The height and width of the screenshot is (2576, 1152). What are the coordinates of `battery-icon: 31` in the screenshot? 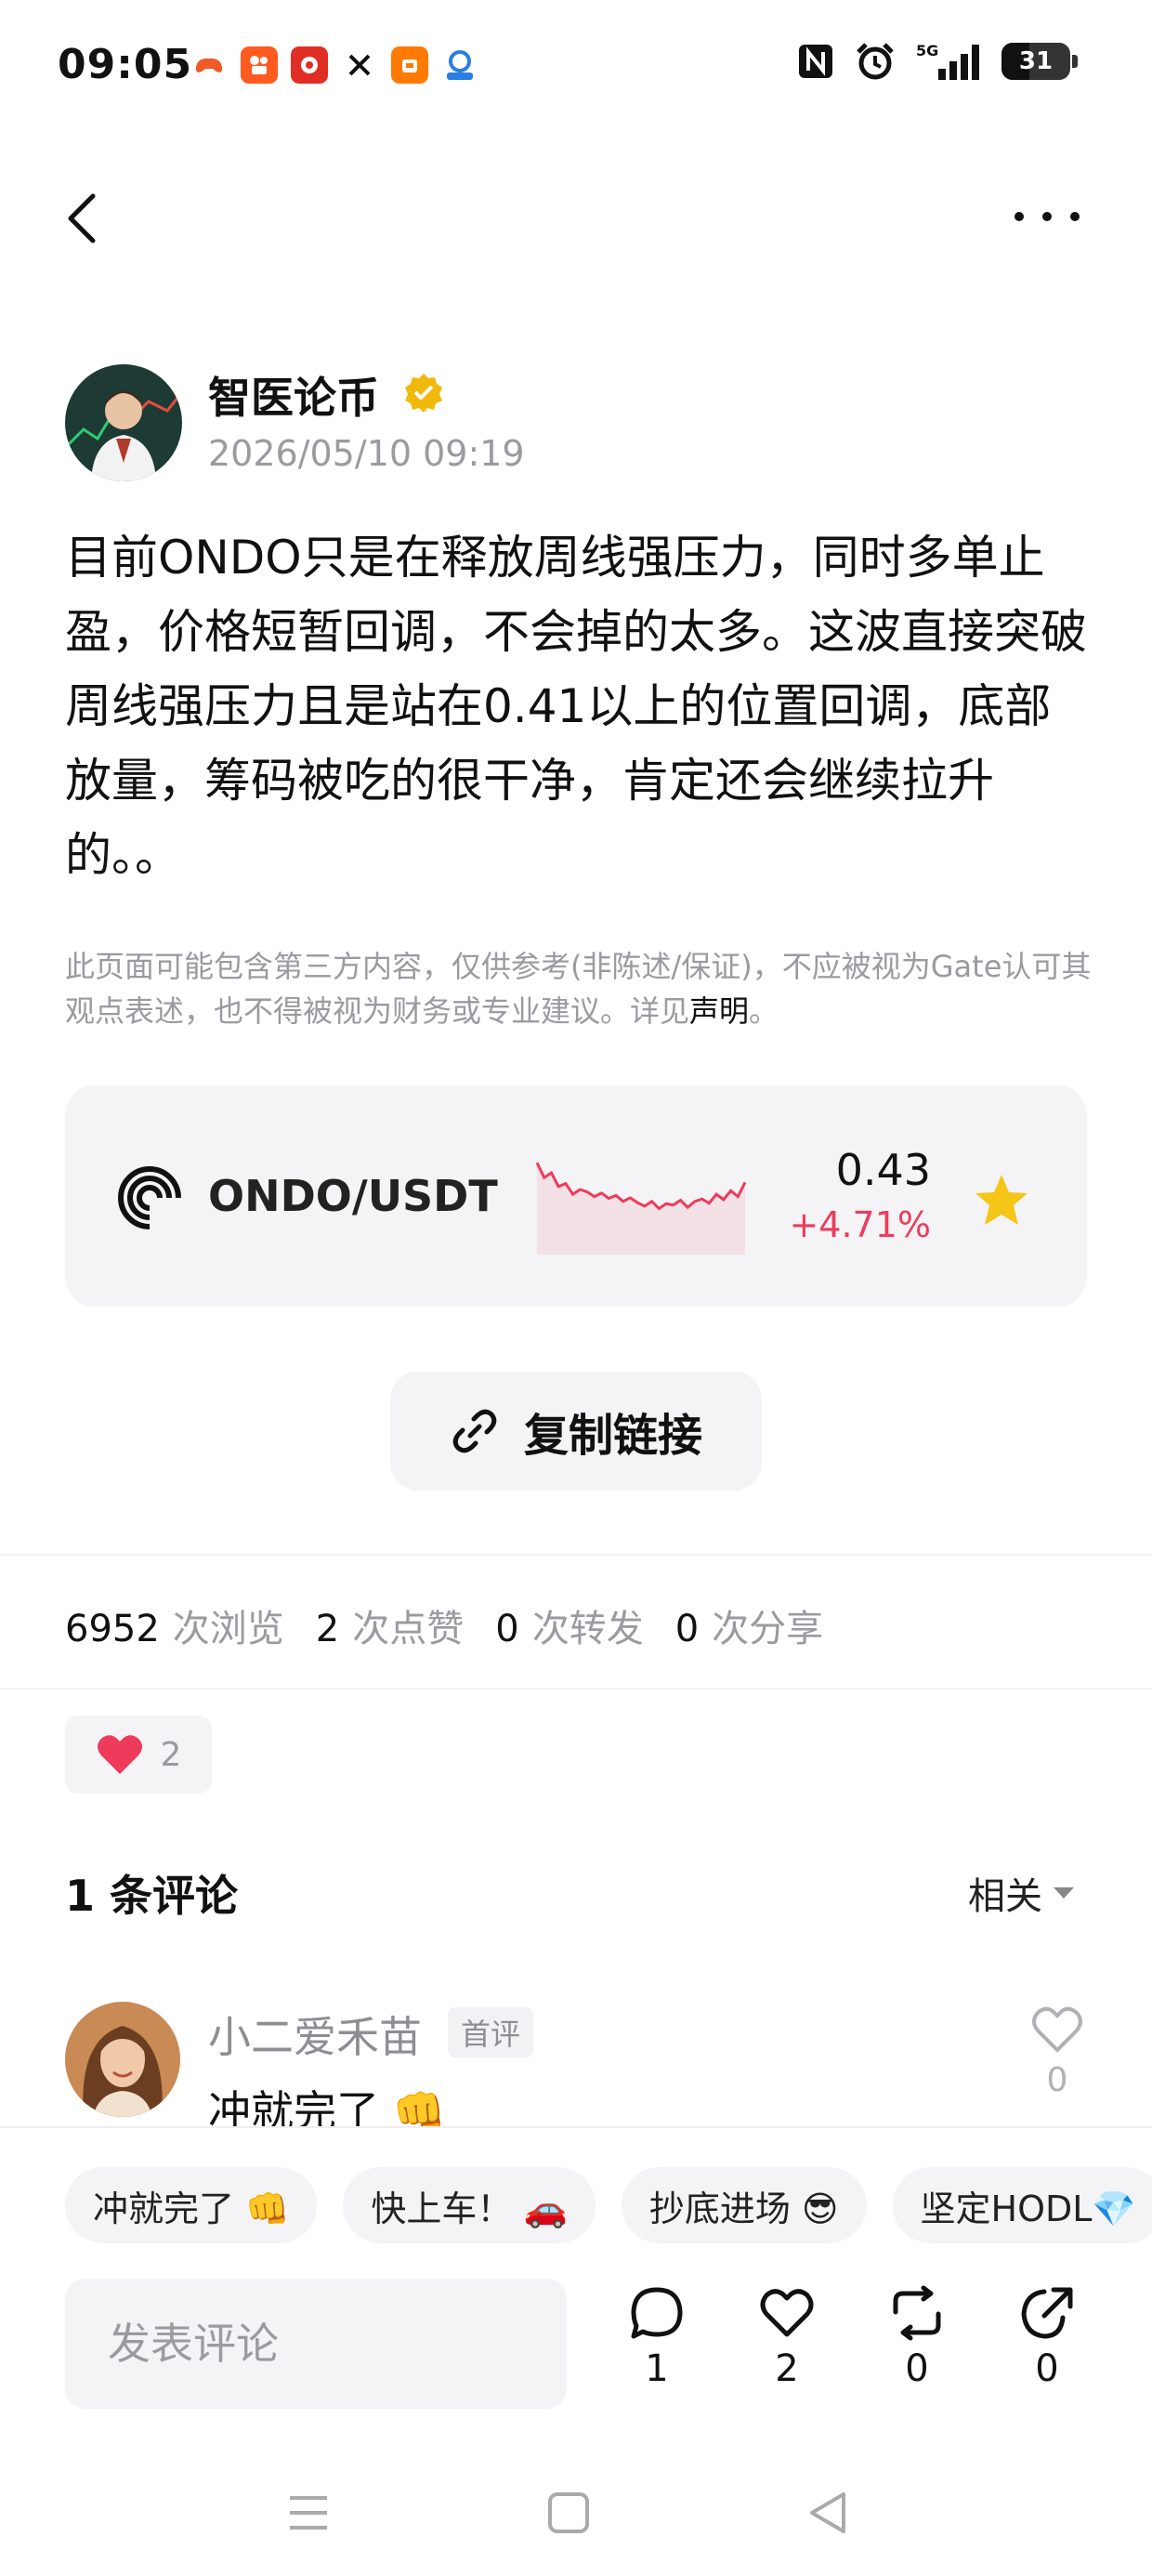 It's located at (1039, 61).